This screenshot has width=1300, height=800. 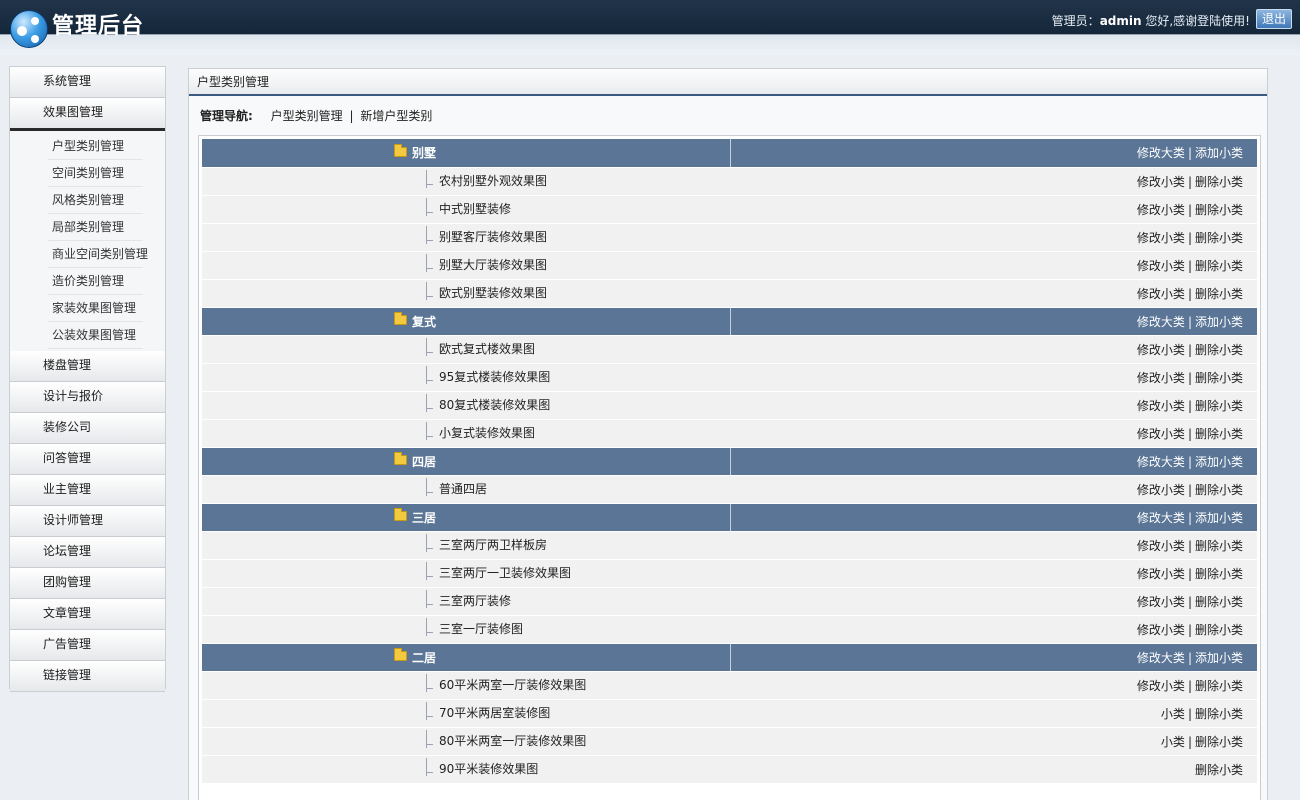 I want to click on subcategory-name-cell: 别墅客厅装修效果图, so click(x=466, y=237).